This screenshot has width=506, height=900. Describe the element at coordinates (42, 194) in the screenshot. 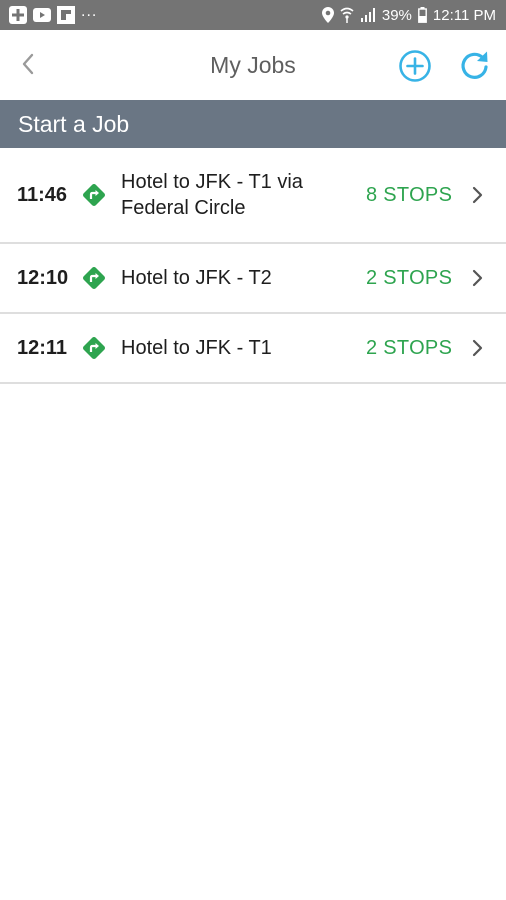

I see `job-time: 11:46` at that location.